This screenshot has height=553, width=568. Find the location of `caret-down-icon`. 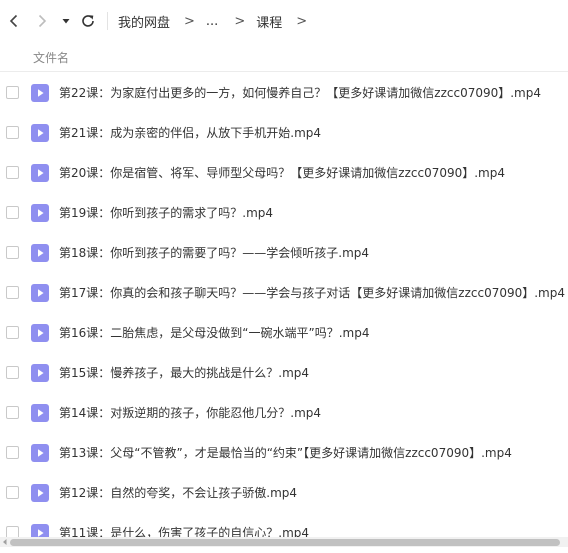

caret-down-icon is located at coordinates (66, 21).